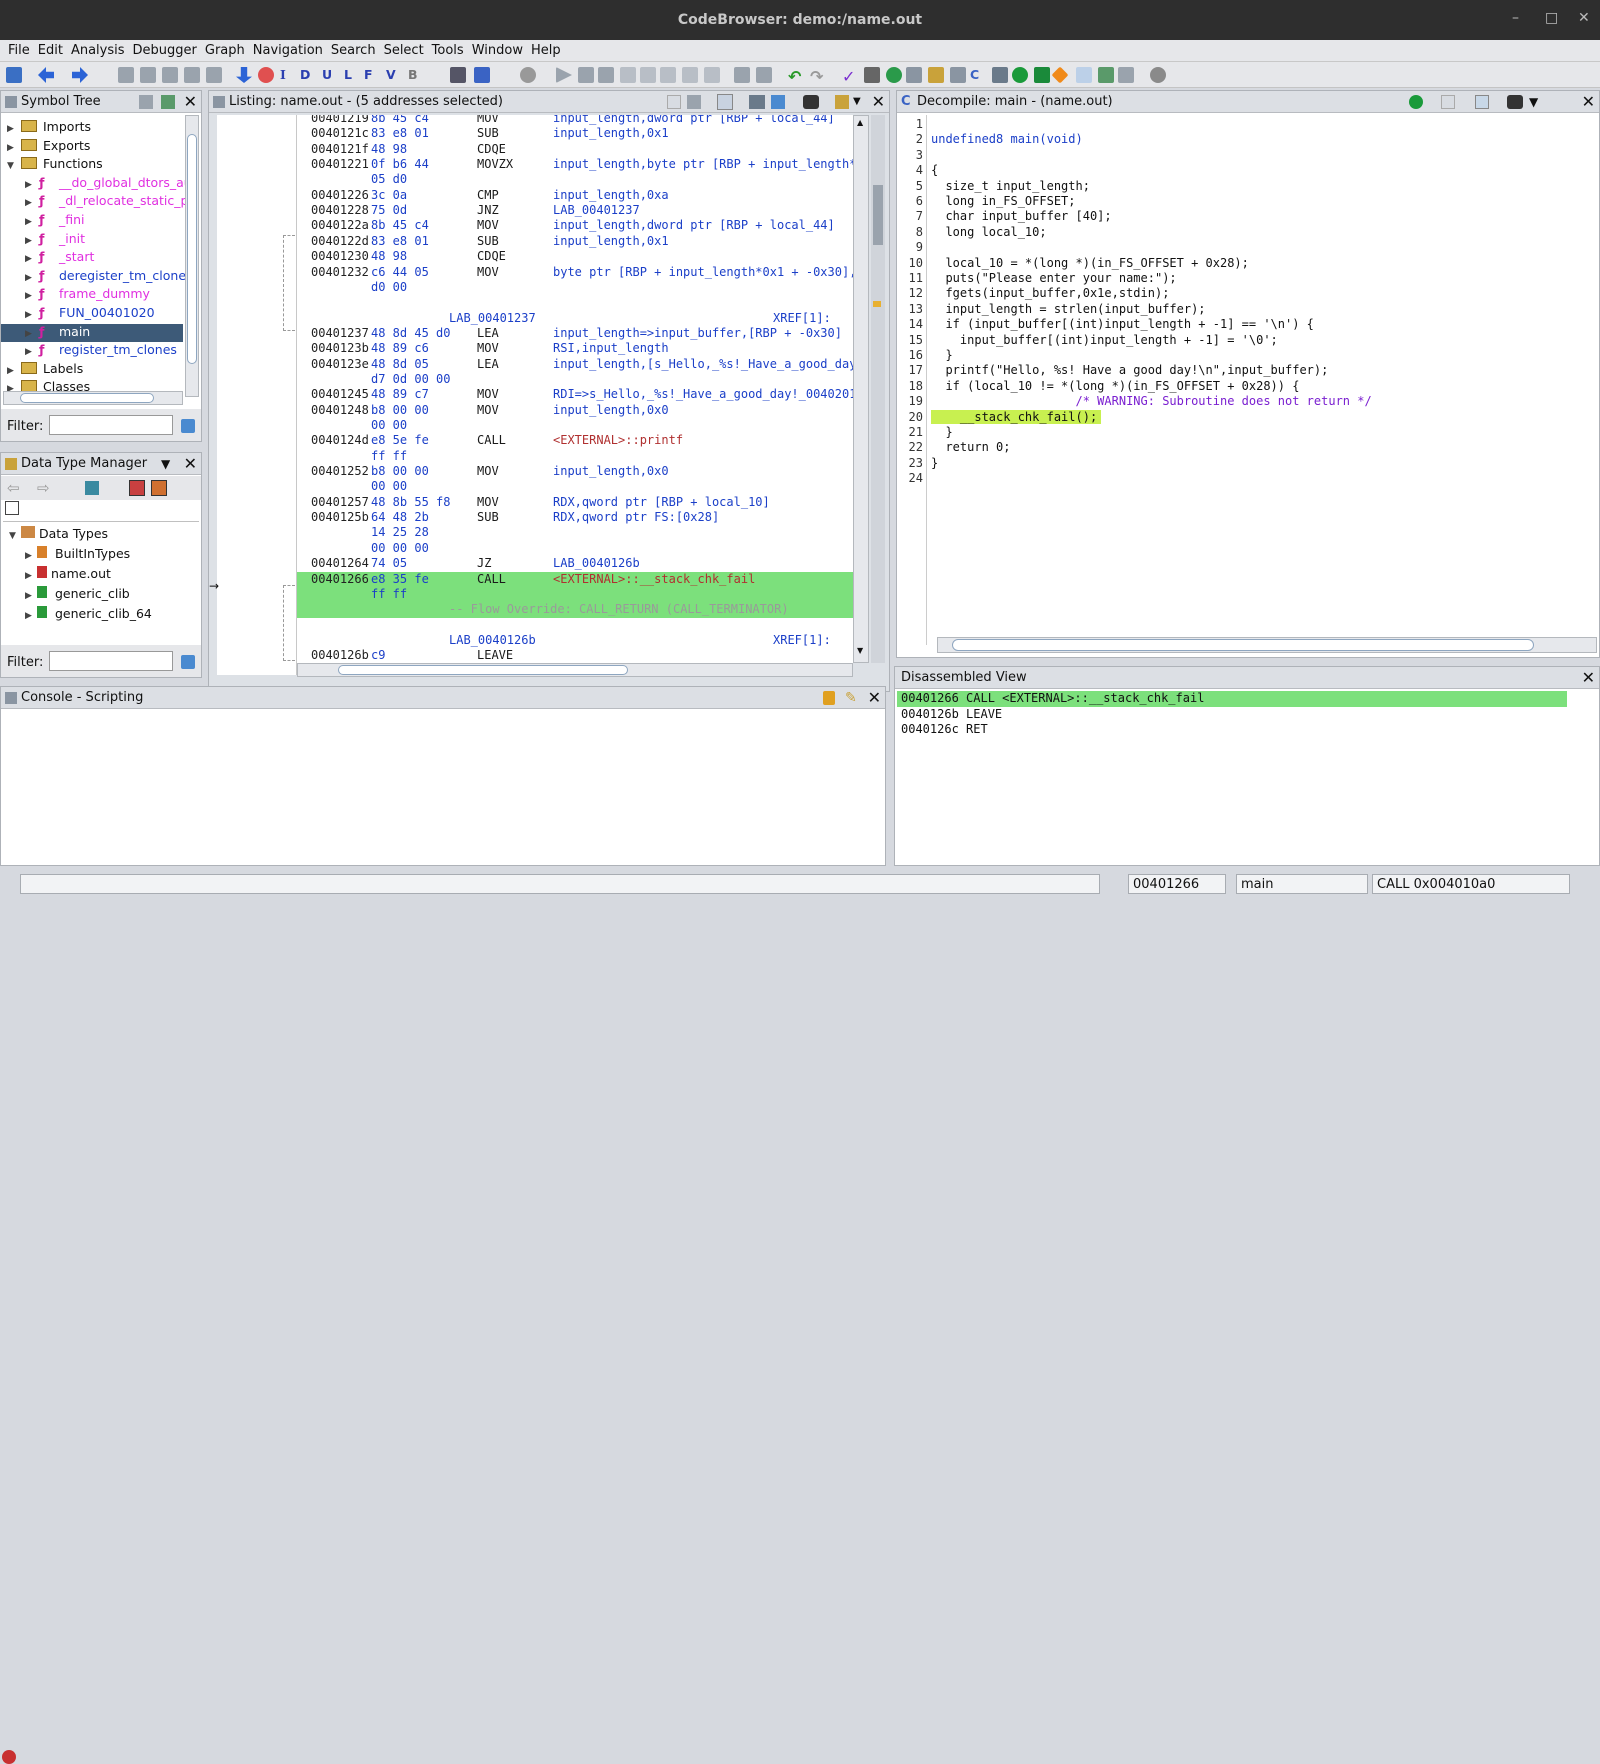  What do you see at coordinates (400, 120) in the screenshot?
I see `bytes: 8b 45 c4` at bounding box center [400, 120].